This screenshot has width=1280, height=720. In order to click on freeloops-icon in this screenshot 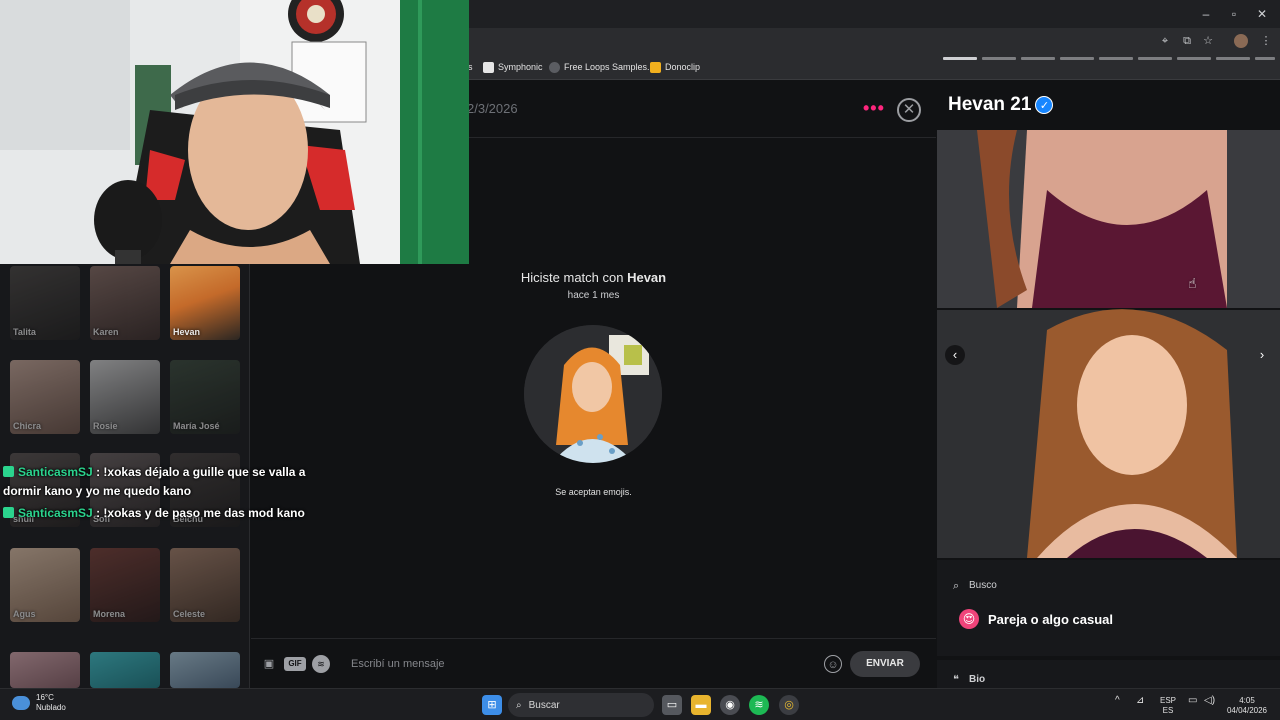, I will do `click(554, 67)`.